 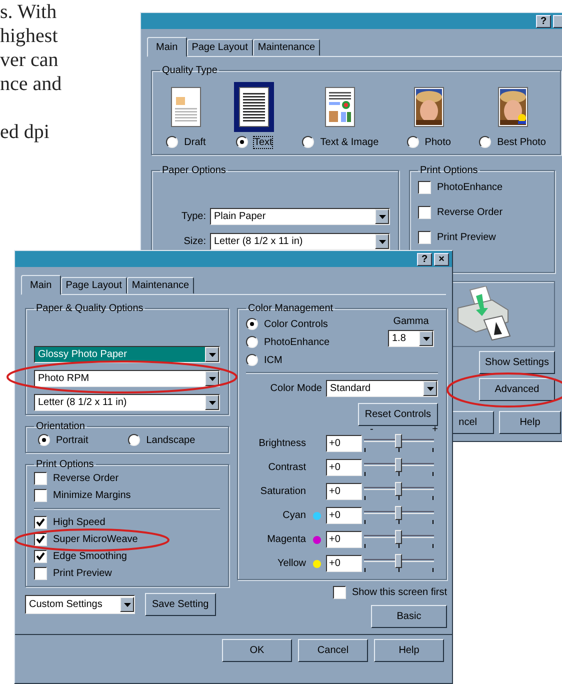 What do you see at coordinates (411, 321) in the screenshot?
I see `field-label: Gamma` at bounding box center [411, 321].